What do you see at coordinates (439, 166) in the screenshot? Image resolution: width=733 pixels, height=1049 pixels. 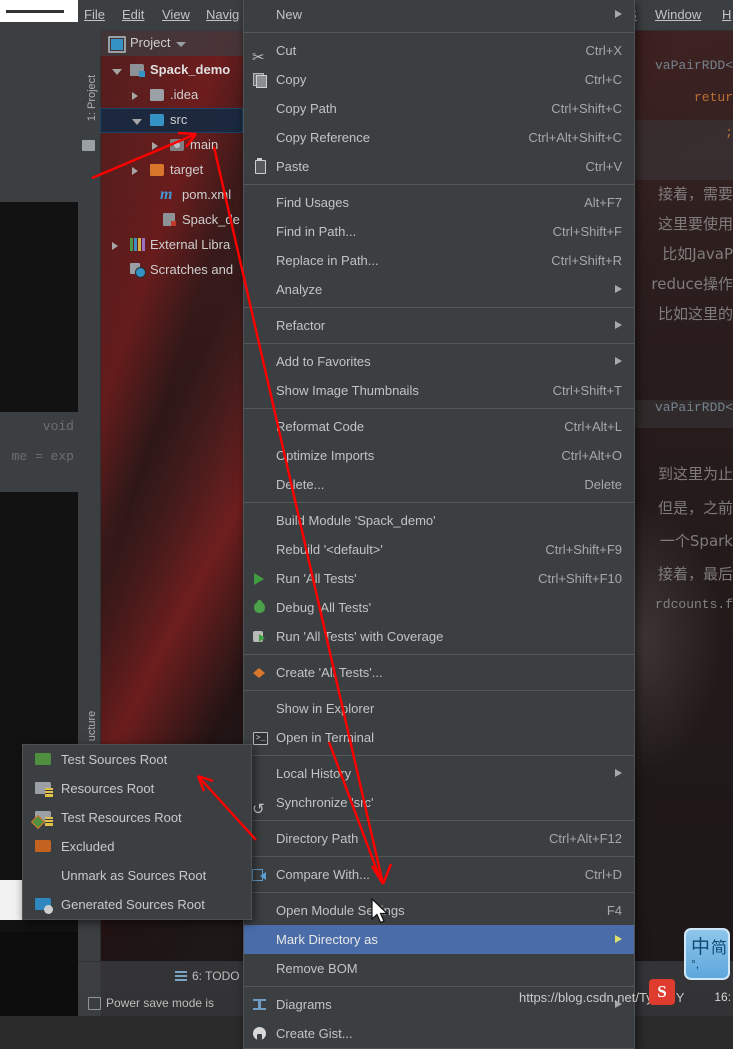 I see `menu-item-paste: Paste Ctrl+V` at bounding box center [439, 166].